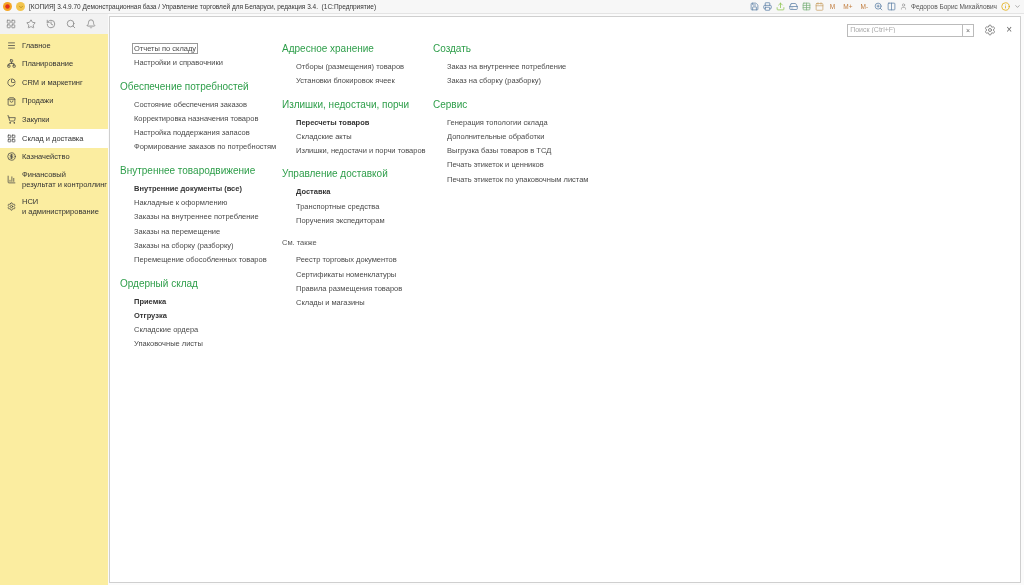  What do you see at coordinates (451, 104) in the screenshot?
I see `section-heading: Сервис` at bounding box center [451, 104].